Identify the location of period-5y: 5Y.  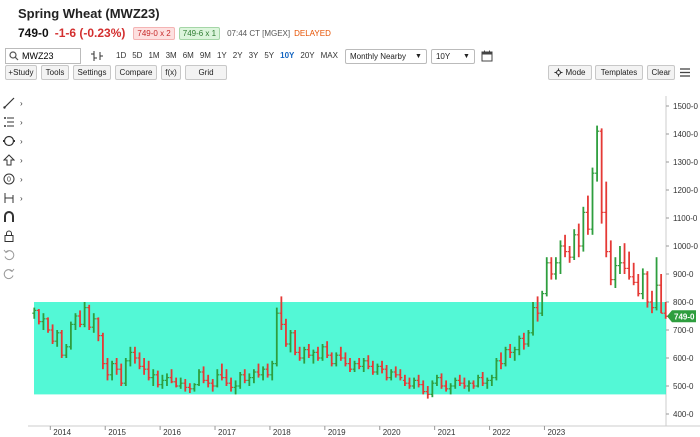
(269, 56).